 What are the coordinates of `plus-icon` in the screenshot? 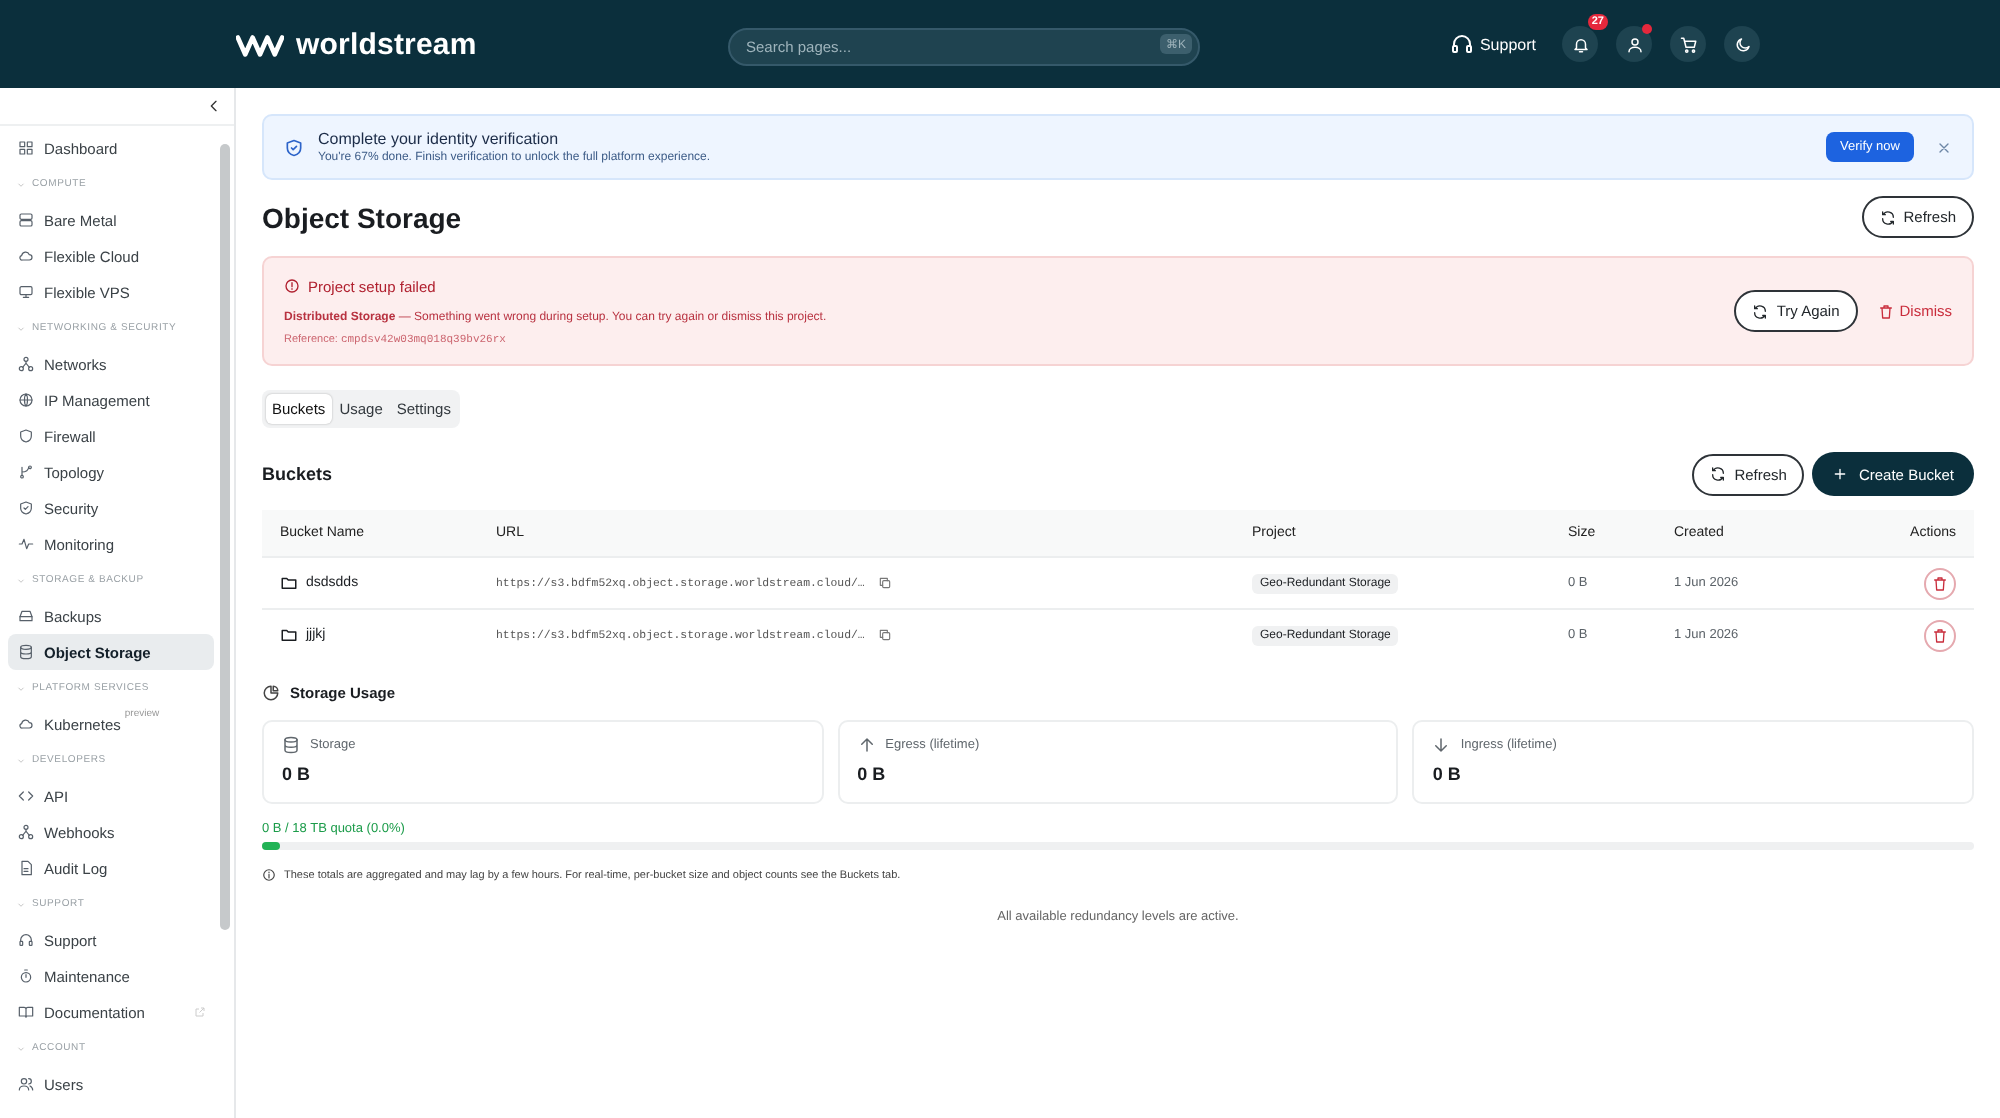 It's located at (1840, 474).